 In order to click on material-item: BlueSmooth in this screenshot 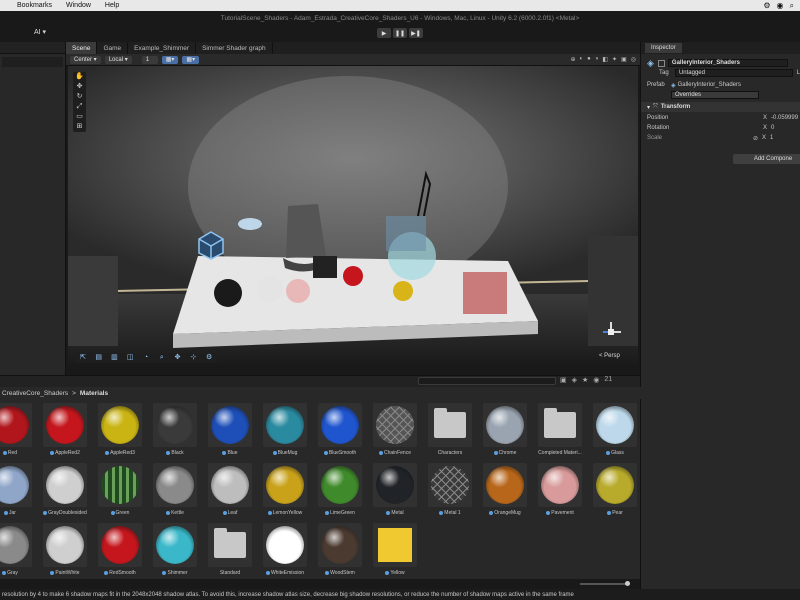, I will do `click(342, 432)`.